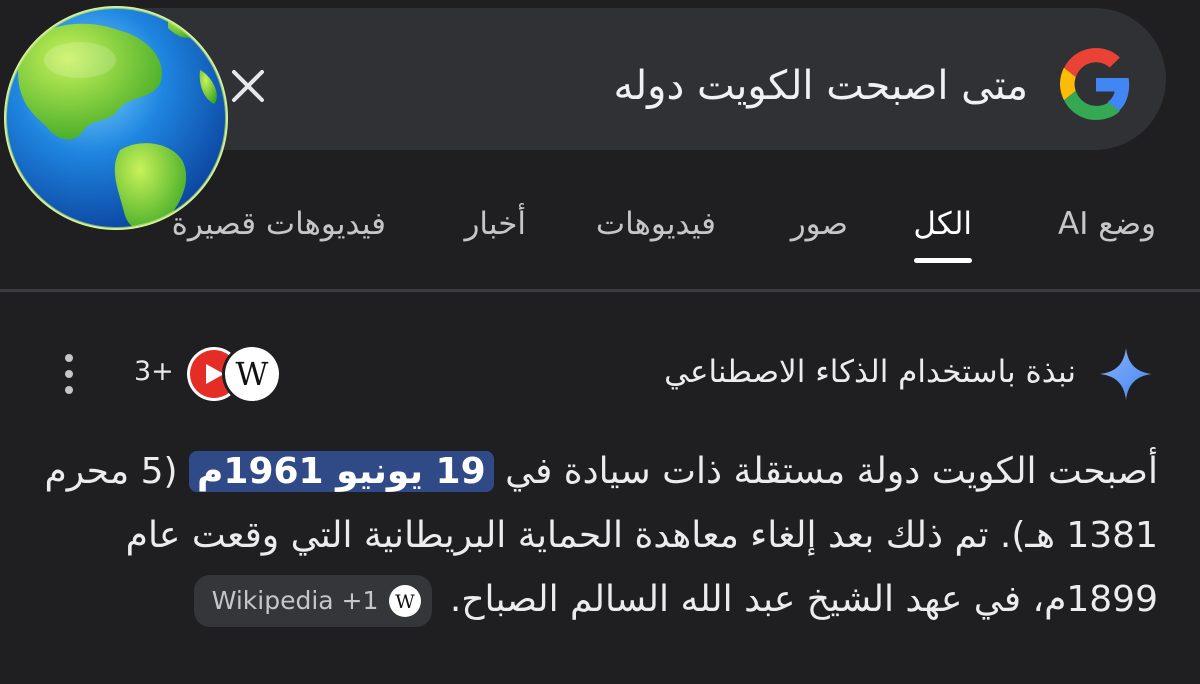 Image resolution: width=1200 pixels, height=684 pixels. What do you see at coordinates (341, 471) in the screenshot?
I see `answer-highlight: 19 يونيو 1961م` at bounding box center [341, 471].